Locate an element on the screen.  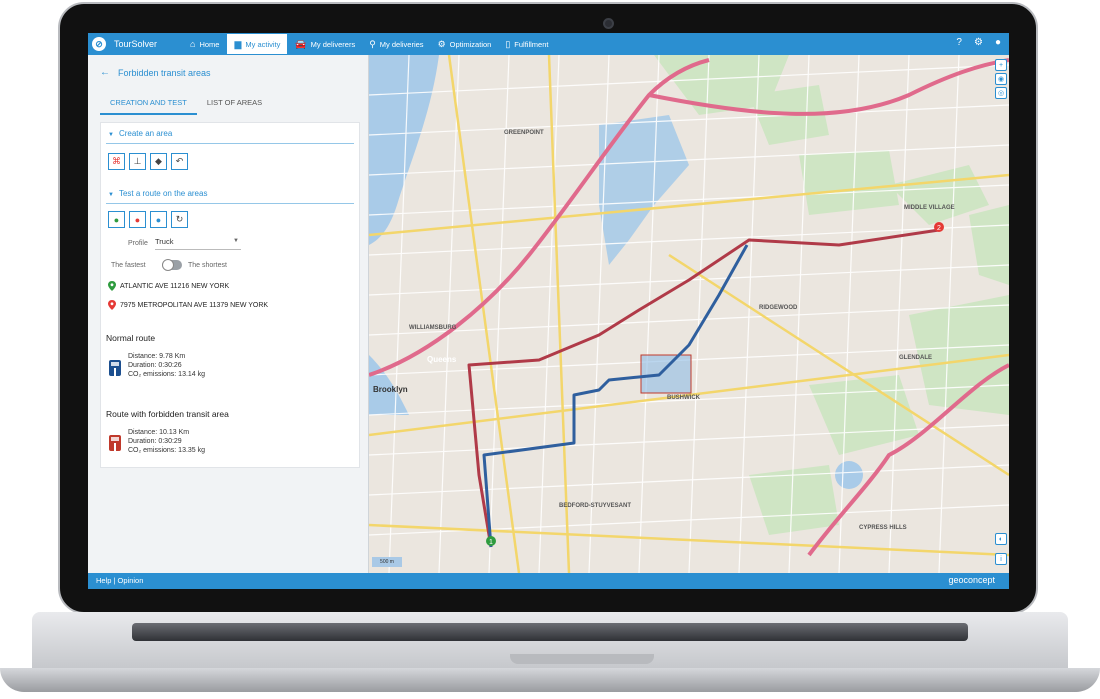
start-pin-icon: ● is located at coordinates (116, 219).